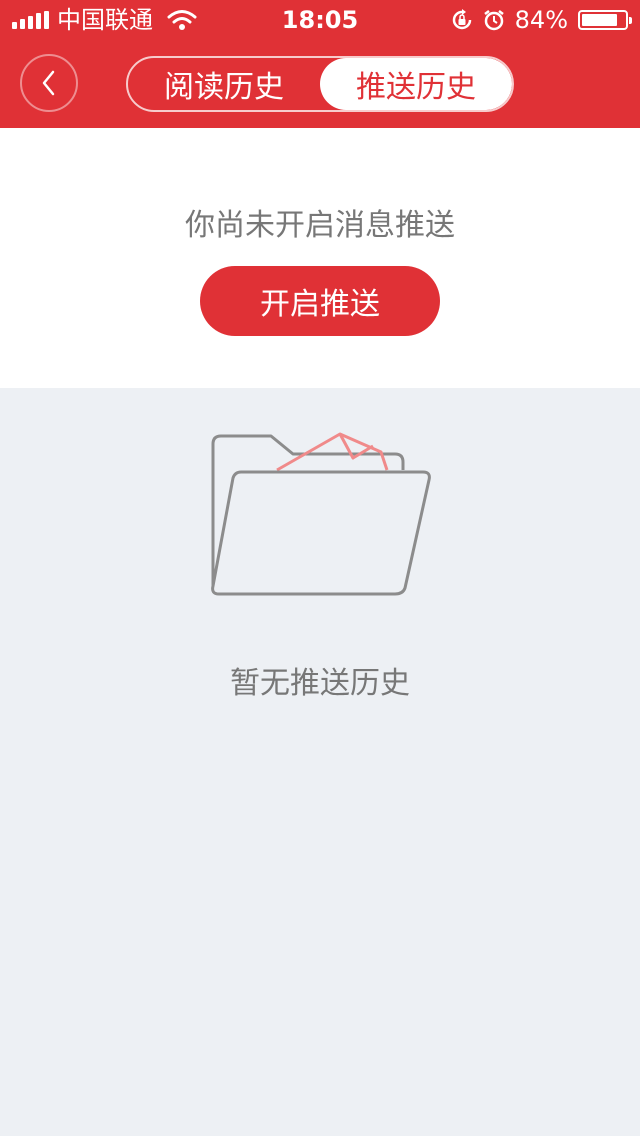 This screenshot has width=640, height=1136. What do you see at coordinates (224, 84) in the screenshot?
I see `tab-reading-history: 阅读历史` at bounding box center [224, 84].